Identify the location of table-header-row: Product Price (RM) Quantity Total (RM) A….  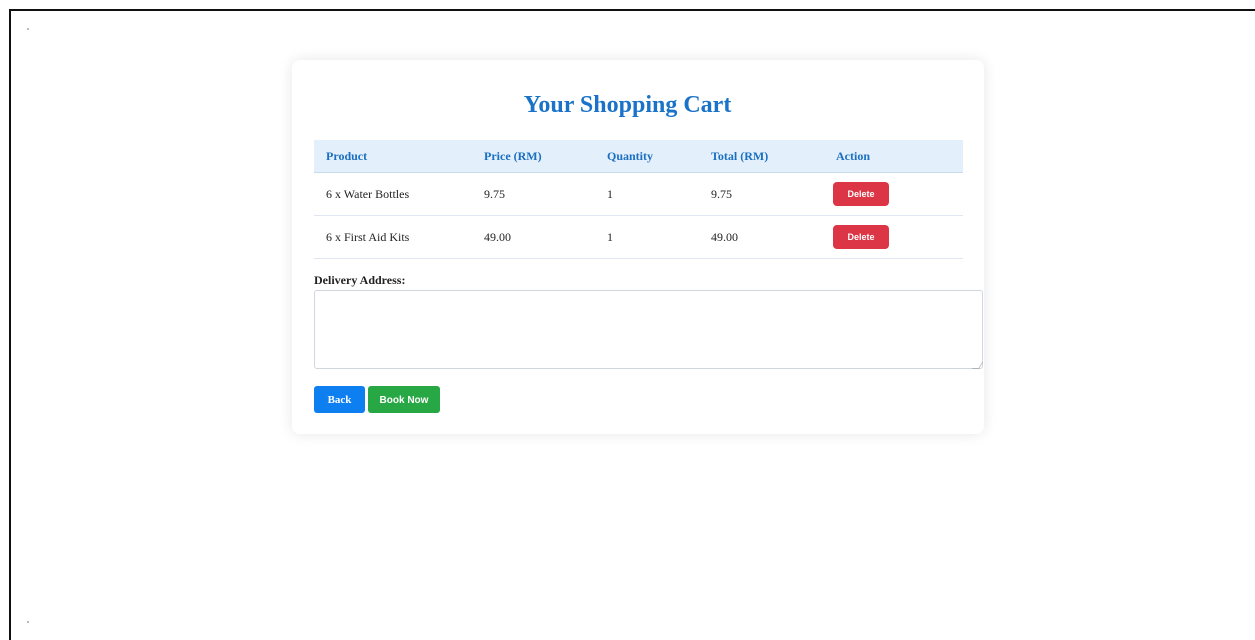
(638, 156).